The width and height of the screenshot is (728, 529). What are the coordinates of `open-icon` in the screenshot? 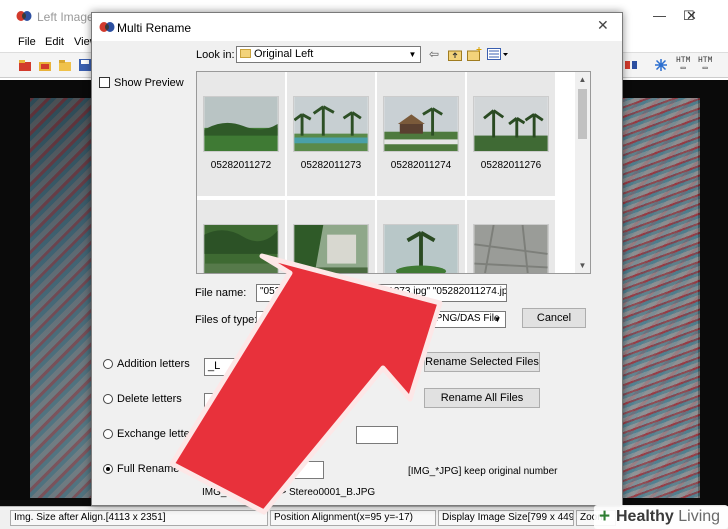 It's located at (25, 65).